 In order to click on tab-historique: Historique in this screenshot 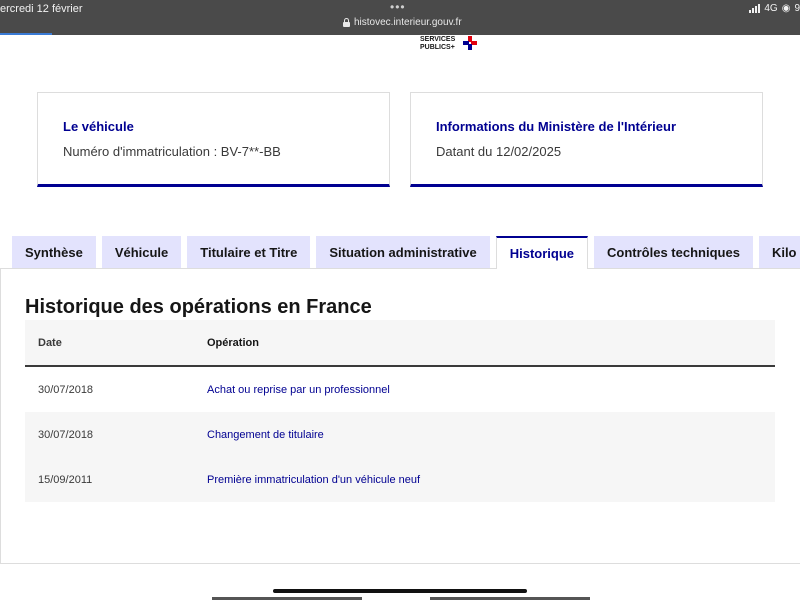, I will do `click(542, 252)`.